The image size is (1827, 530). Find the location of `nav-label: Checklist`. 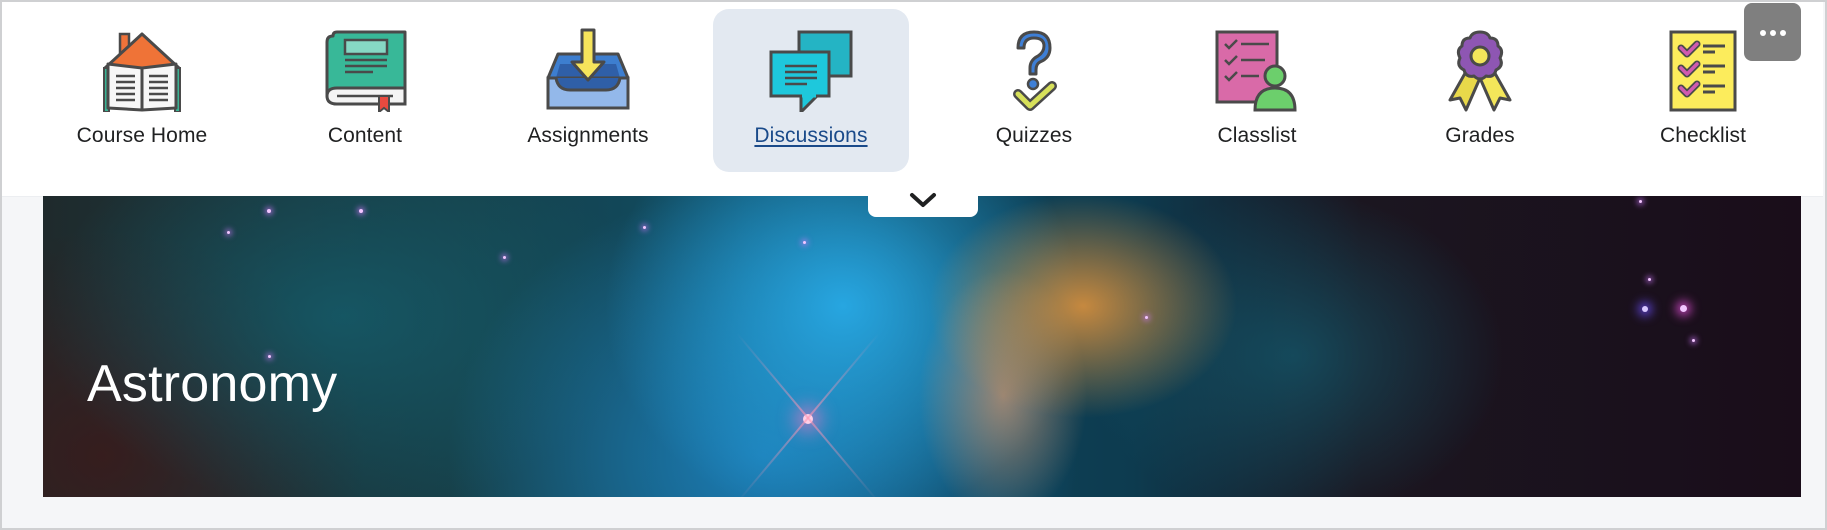

nav-label: Checklist is located at coordinates (1703, 135).